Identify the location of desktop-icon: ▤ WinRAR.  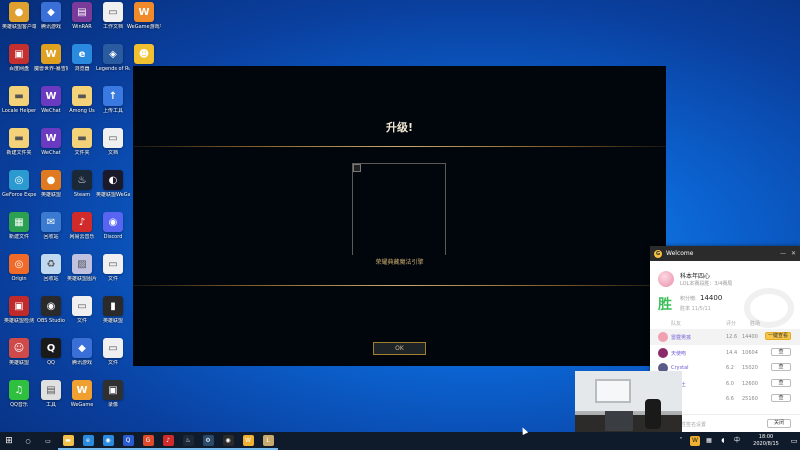
(82, 22).